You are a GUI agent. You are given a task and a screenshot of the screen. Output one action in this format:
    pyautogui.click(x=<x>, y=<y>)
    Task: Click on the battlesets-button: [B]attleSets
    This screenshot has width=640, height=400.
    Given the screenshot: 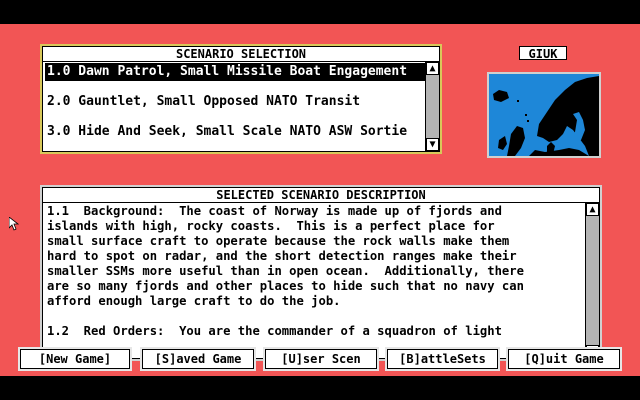 What is the action you would take?
    pyautogui.click(x=442, y=359)
    